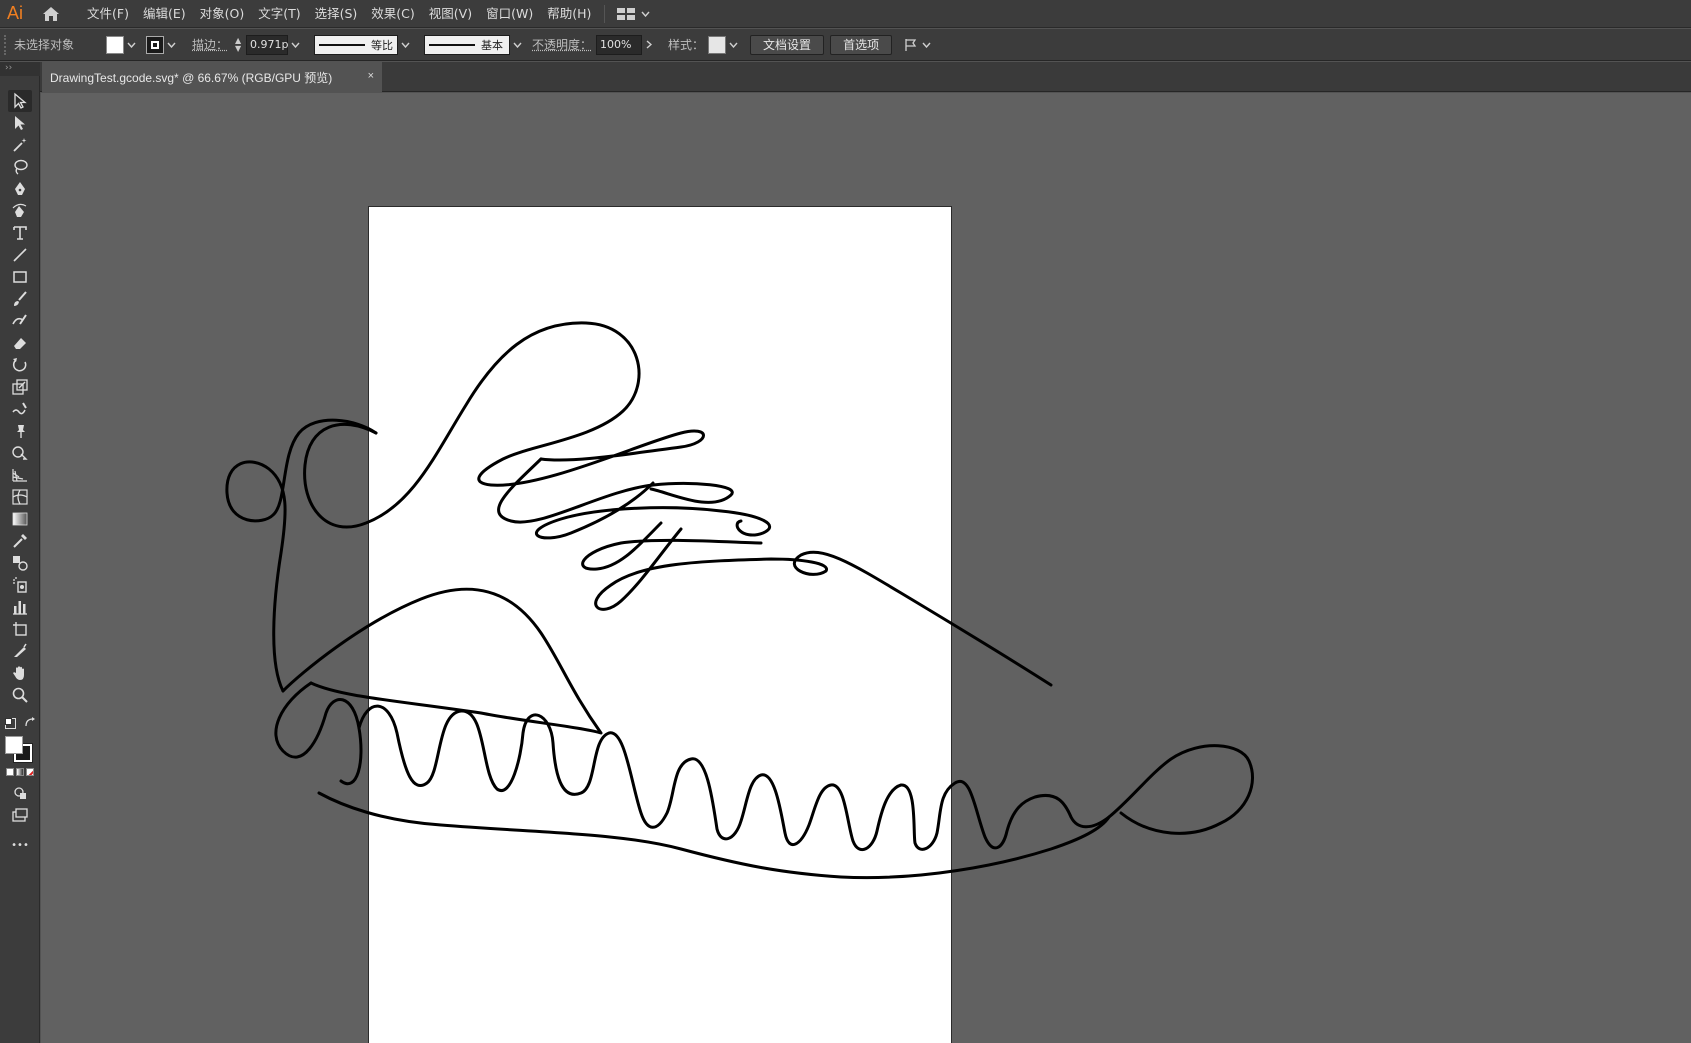 The image size is (1691, 1043). I want to click on outer-heel-loop-path, so click(301, 555).